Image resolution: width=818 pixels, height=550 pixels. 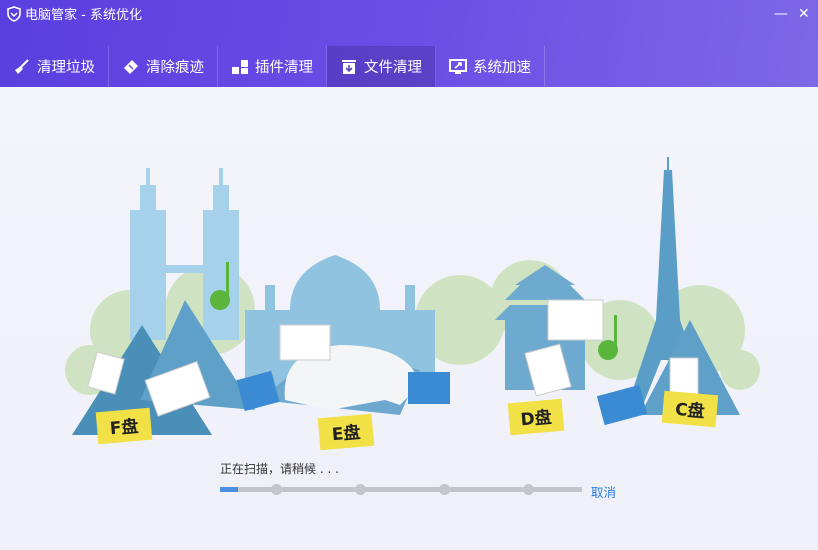 I want to click on disk-label-f: F盘, so click(x=124, y=426).